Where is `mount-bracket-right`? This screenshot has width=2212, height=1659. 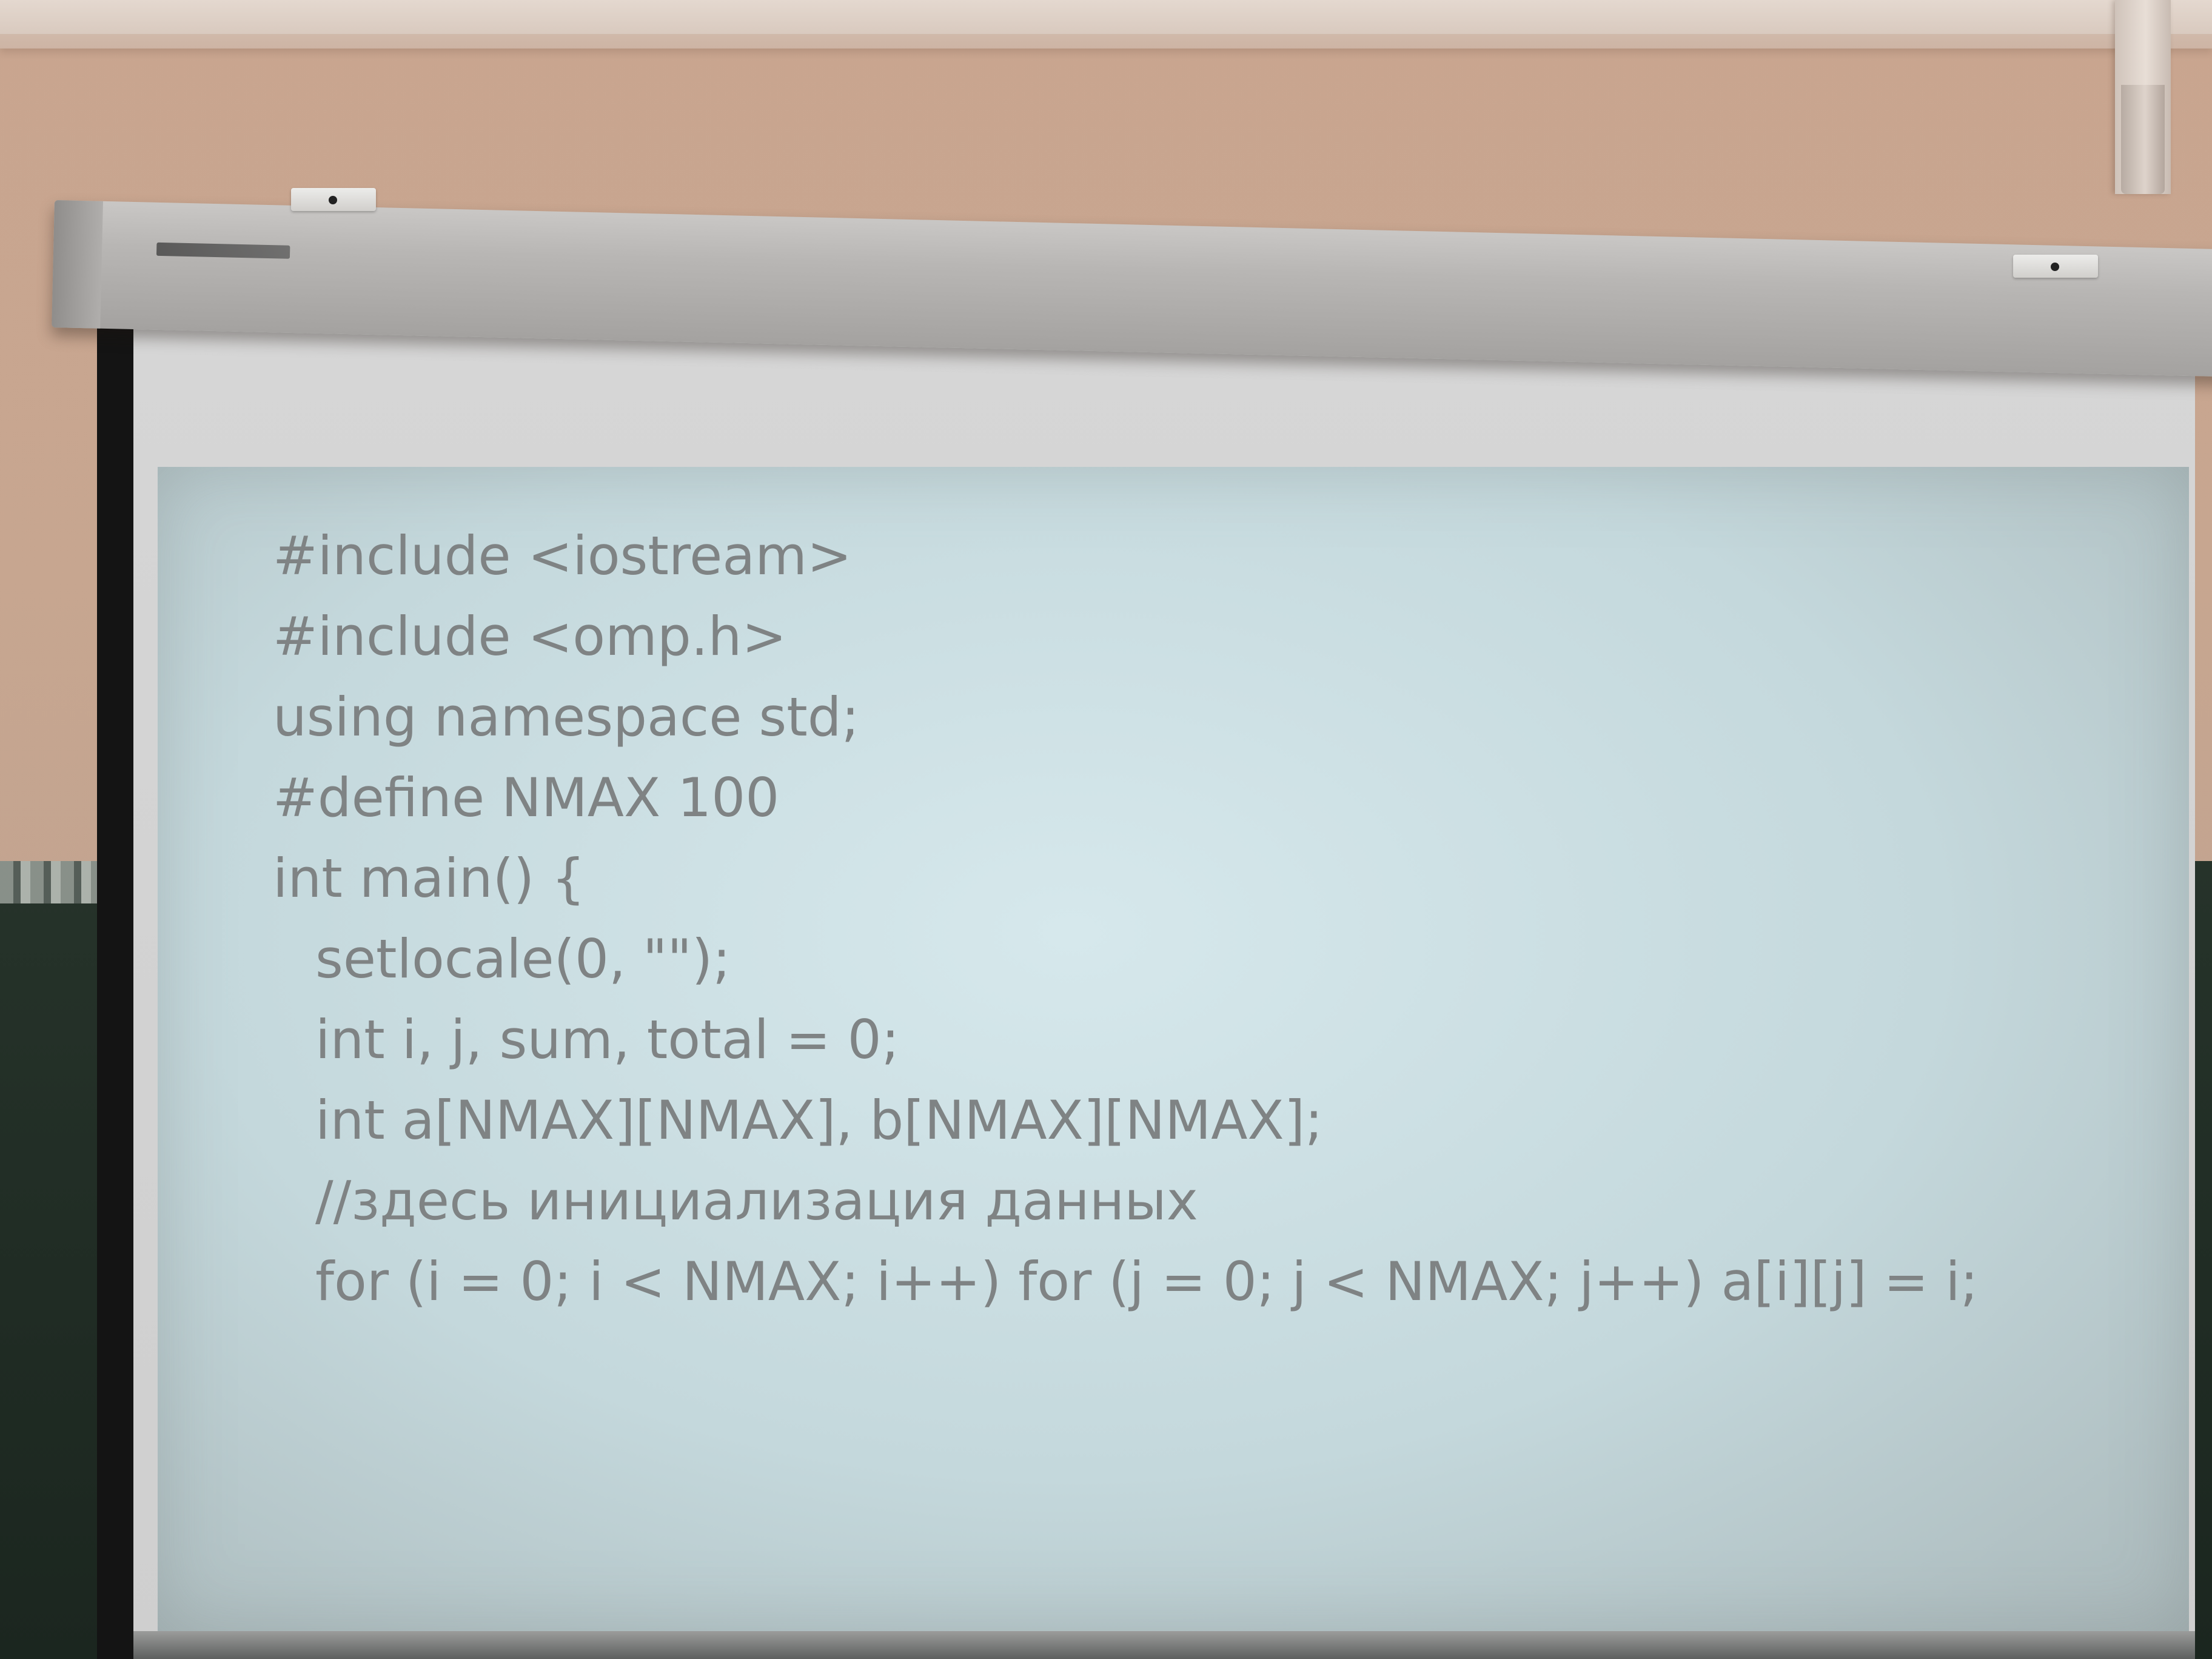
mount-bracket-right is located at coordinates (2055, 266).